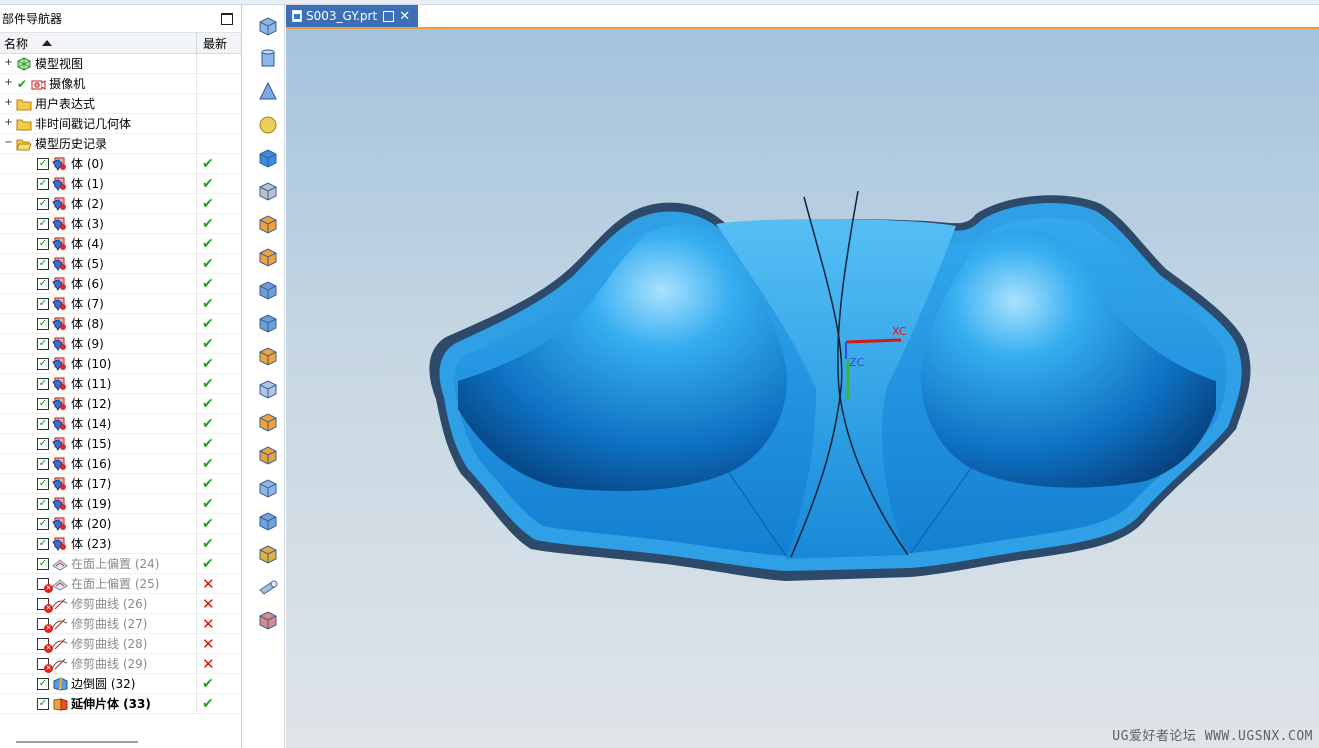 This screenshot has height=748, width=1319. I want to click on trim-body-icon, so click(268, 488).